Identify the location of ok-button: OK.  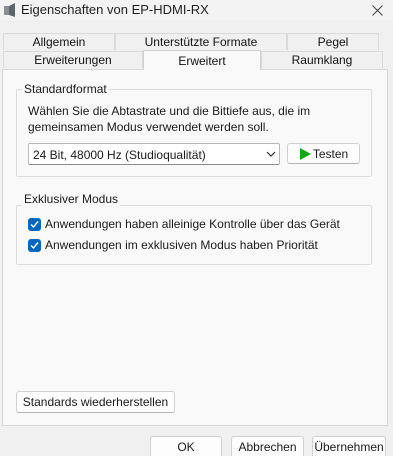
(186, 446).